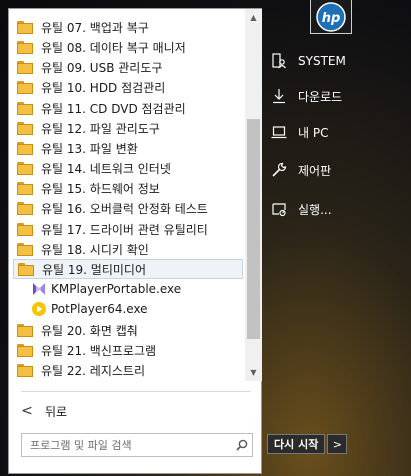 Image resolution: width=411 pixels, height=476 pixels. I want to click on program-folder-item: 유틸 12. 파일 관리도구, so click(128, 128).